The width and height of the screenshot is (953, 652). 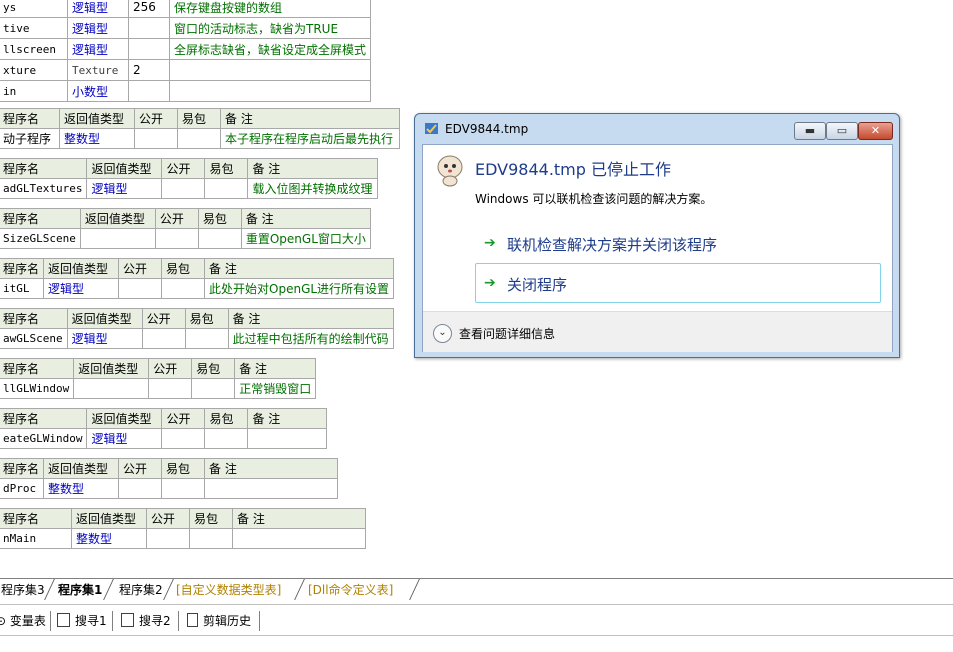 What do you see at coordinates (40, 238) in the screenshot?
I see `subroutine-name-cell: SizeGLScene` at bounding box center [40, 238].